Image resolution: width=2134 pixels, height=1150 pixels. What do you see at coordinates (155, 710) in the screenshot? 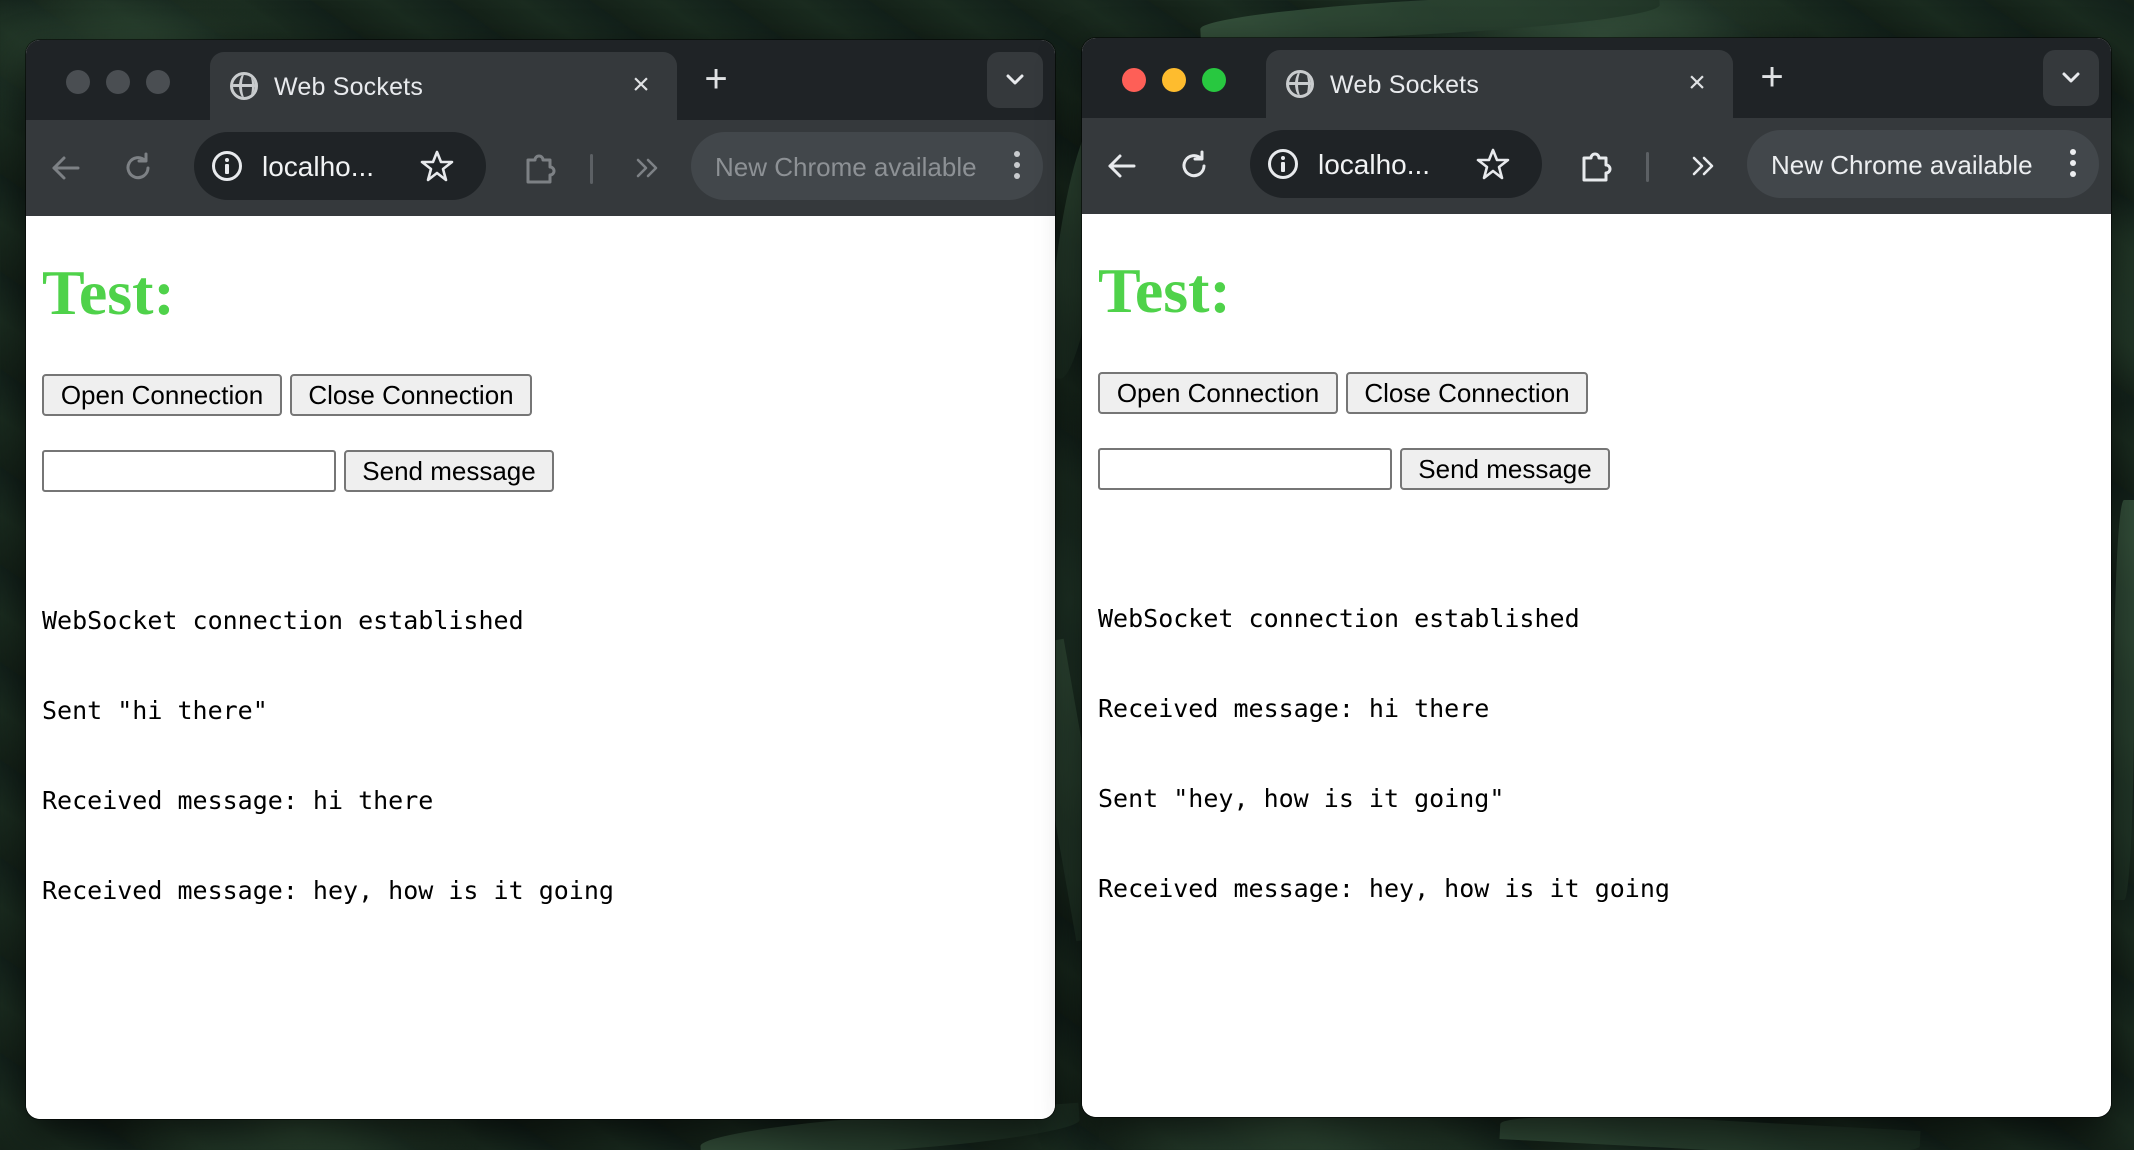
I see `log-line: Sent "hi there"` at bounding box center [155, 710].